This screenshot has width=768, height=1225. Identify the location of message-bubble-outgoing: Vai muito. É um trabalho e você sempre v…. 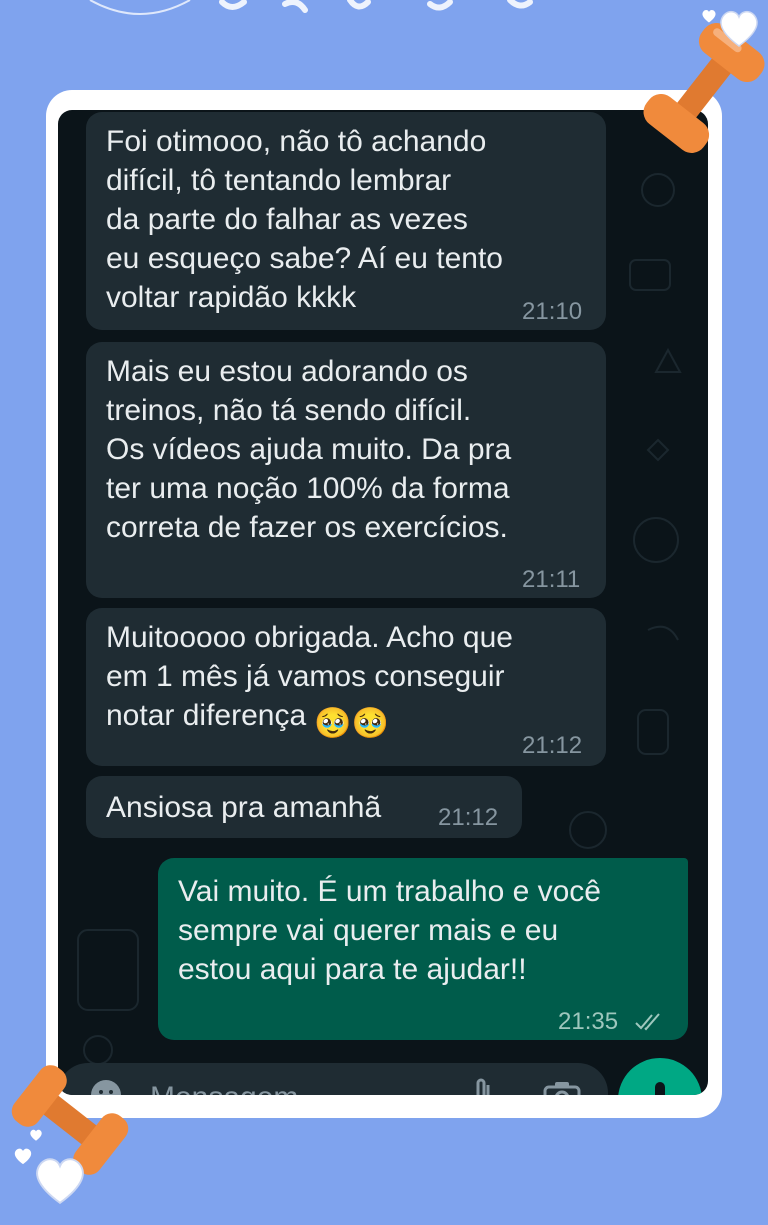
(423, 949).